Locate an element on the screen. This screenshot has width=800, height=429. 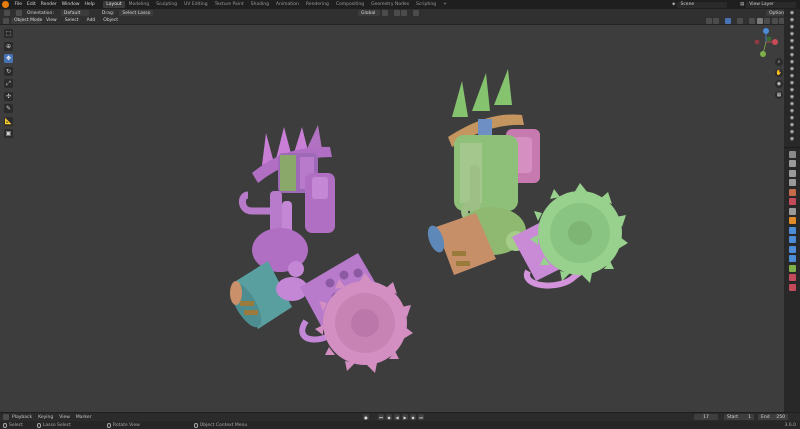
shading-rendered-icon is located at coordinates (774, 20).